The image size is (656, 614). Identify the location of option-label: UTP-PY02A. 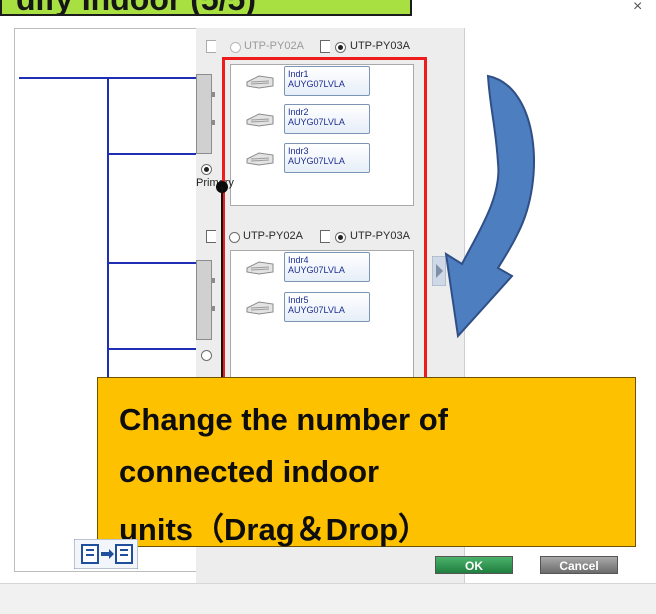
(274, 46).